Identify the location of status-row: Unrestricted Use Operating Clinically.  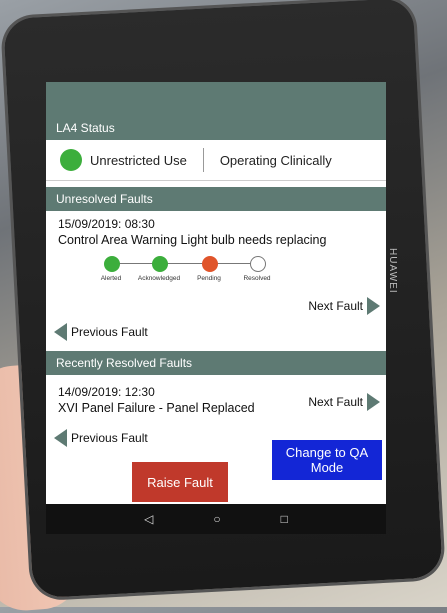
(216, 160).